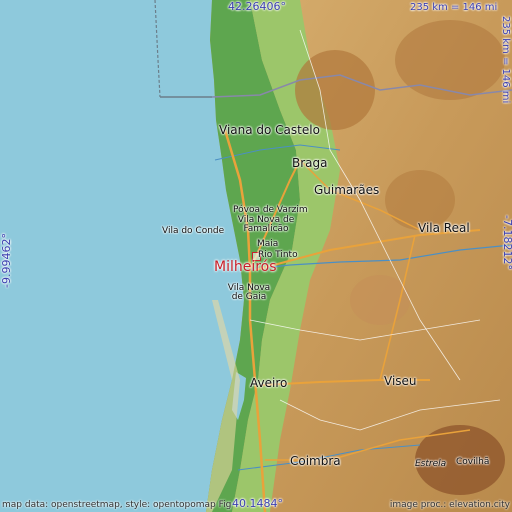  Describe the element at coordinates (269, 383) in the screenshot. I see `city-label: Aveiro` at that location.